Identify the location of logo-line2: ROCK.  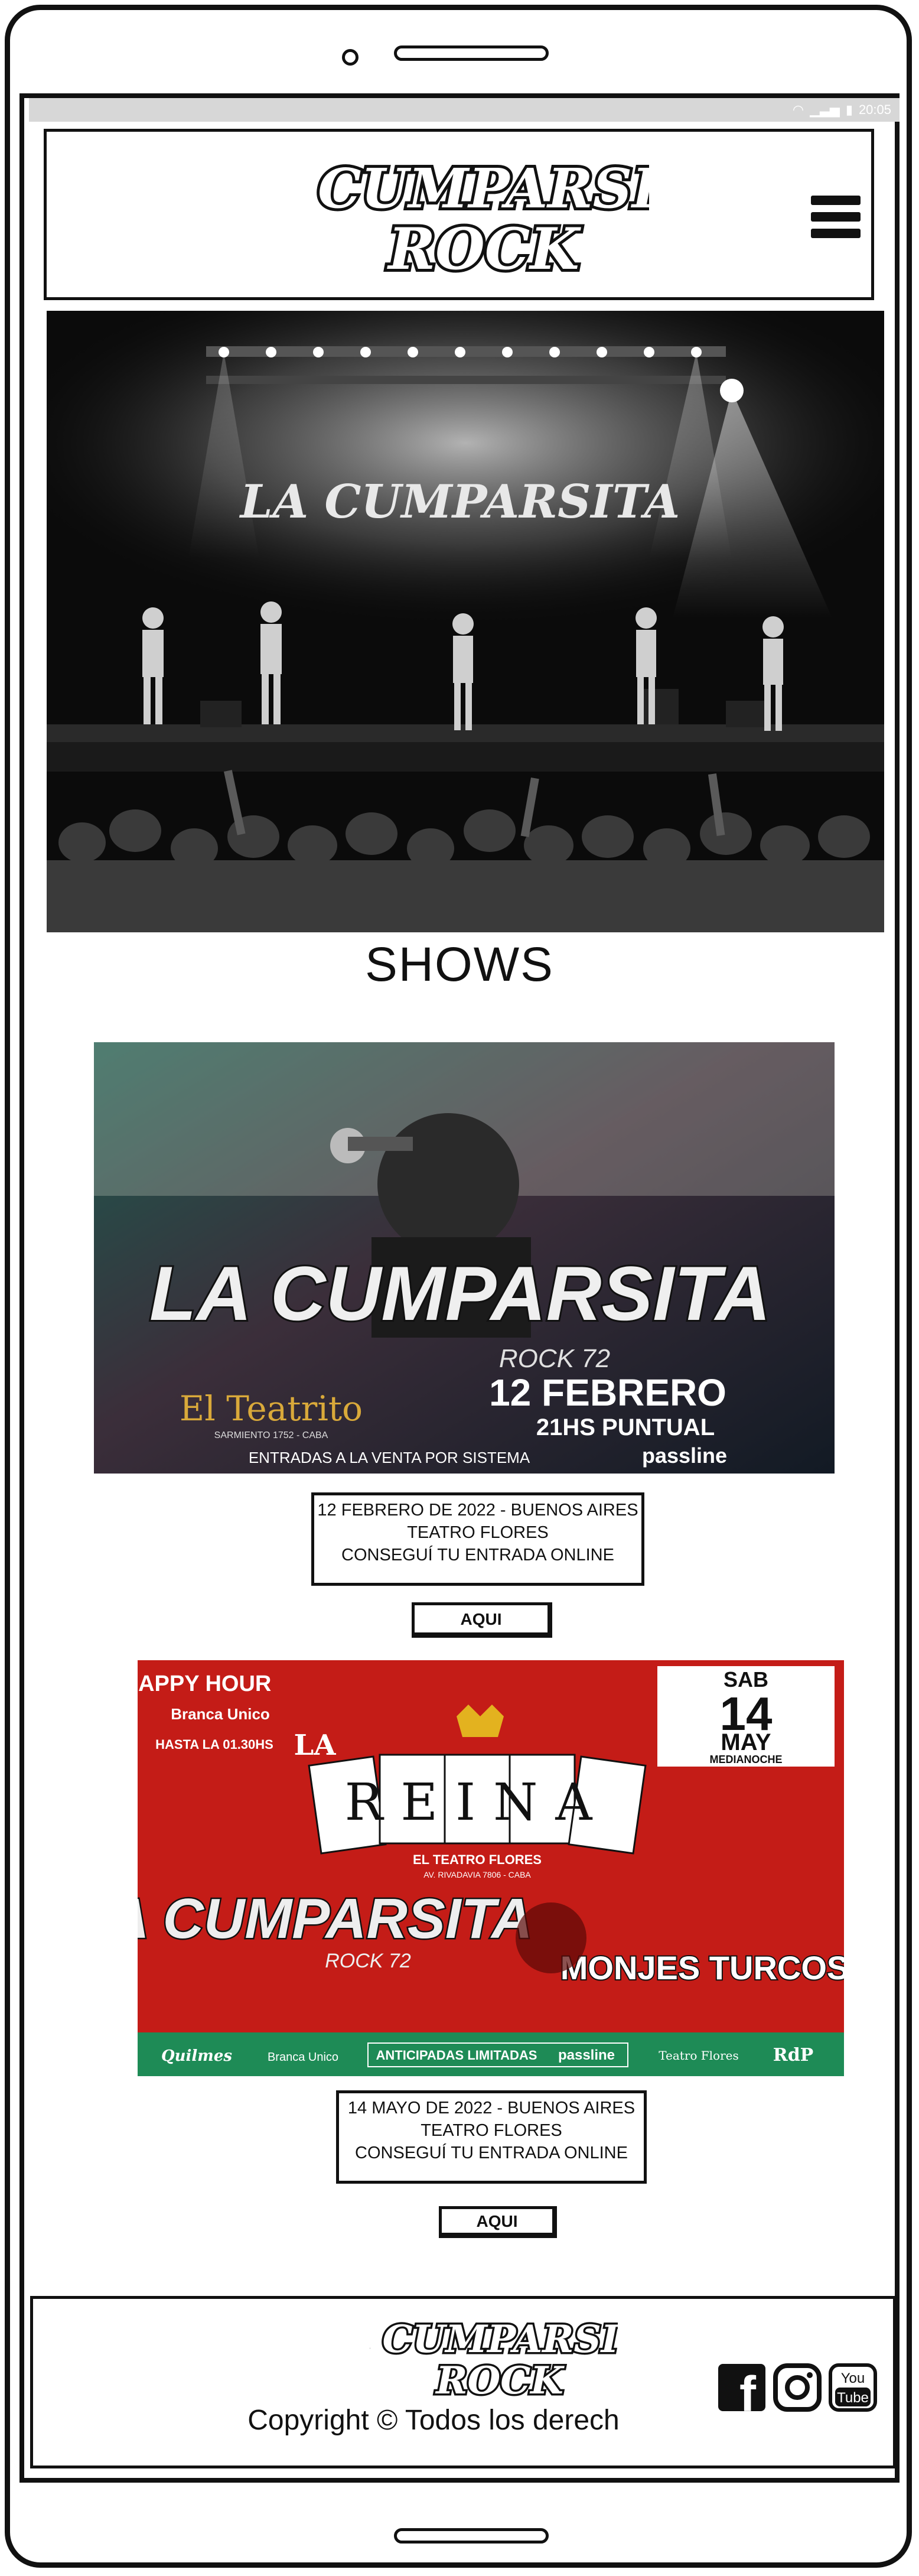
(483, 247).